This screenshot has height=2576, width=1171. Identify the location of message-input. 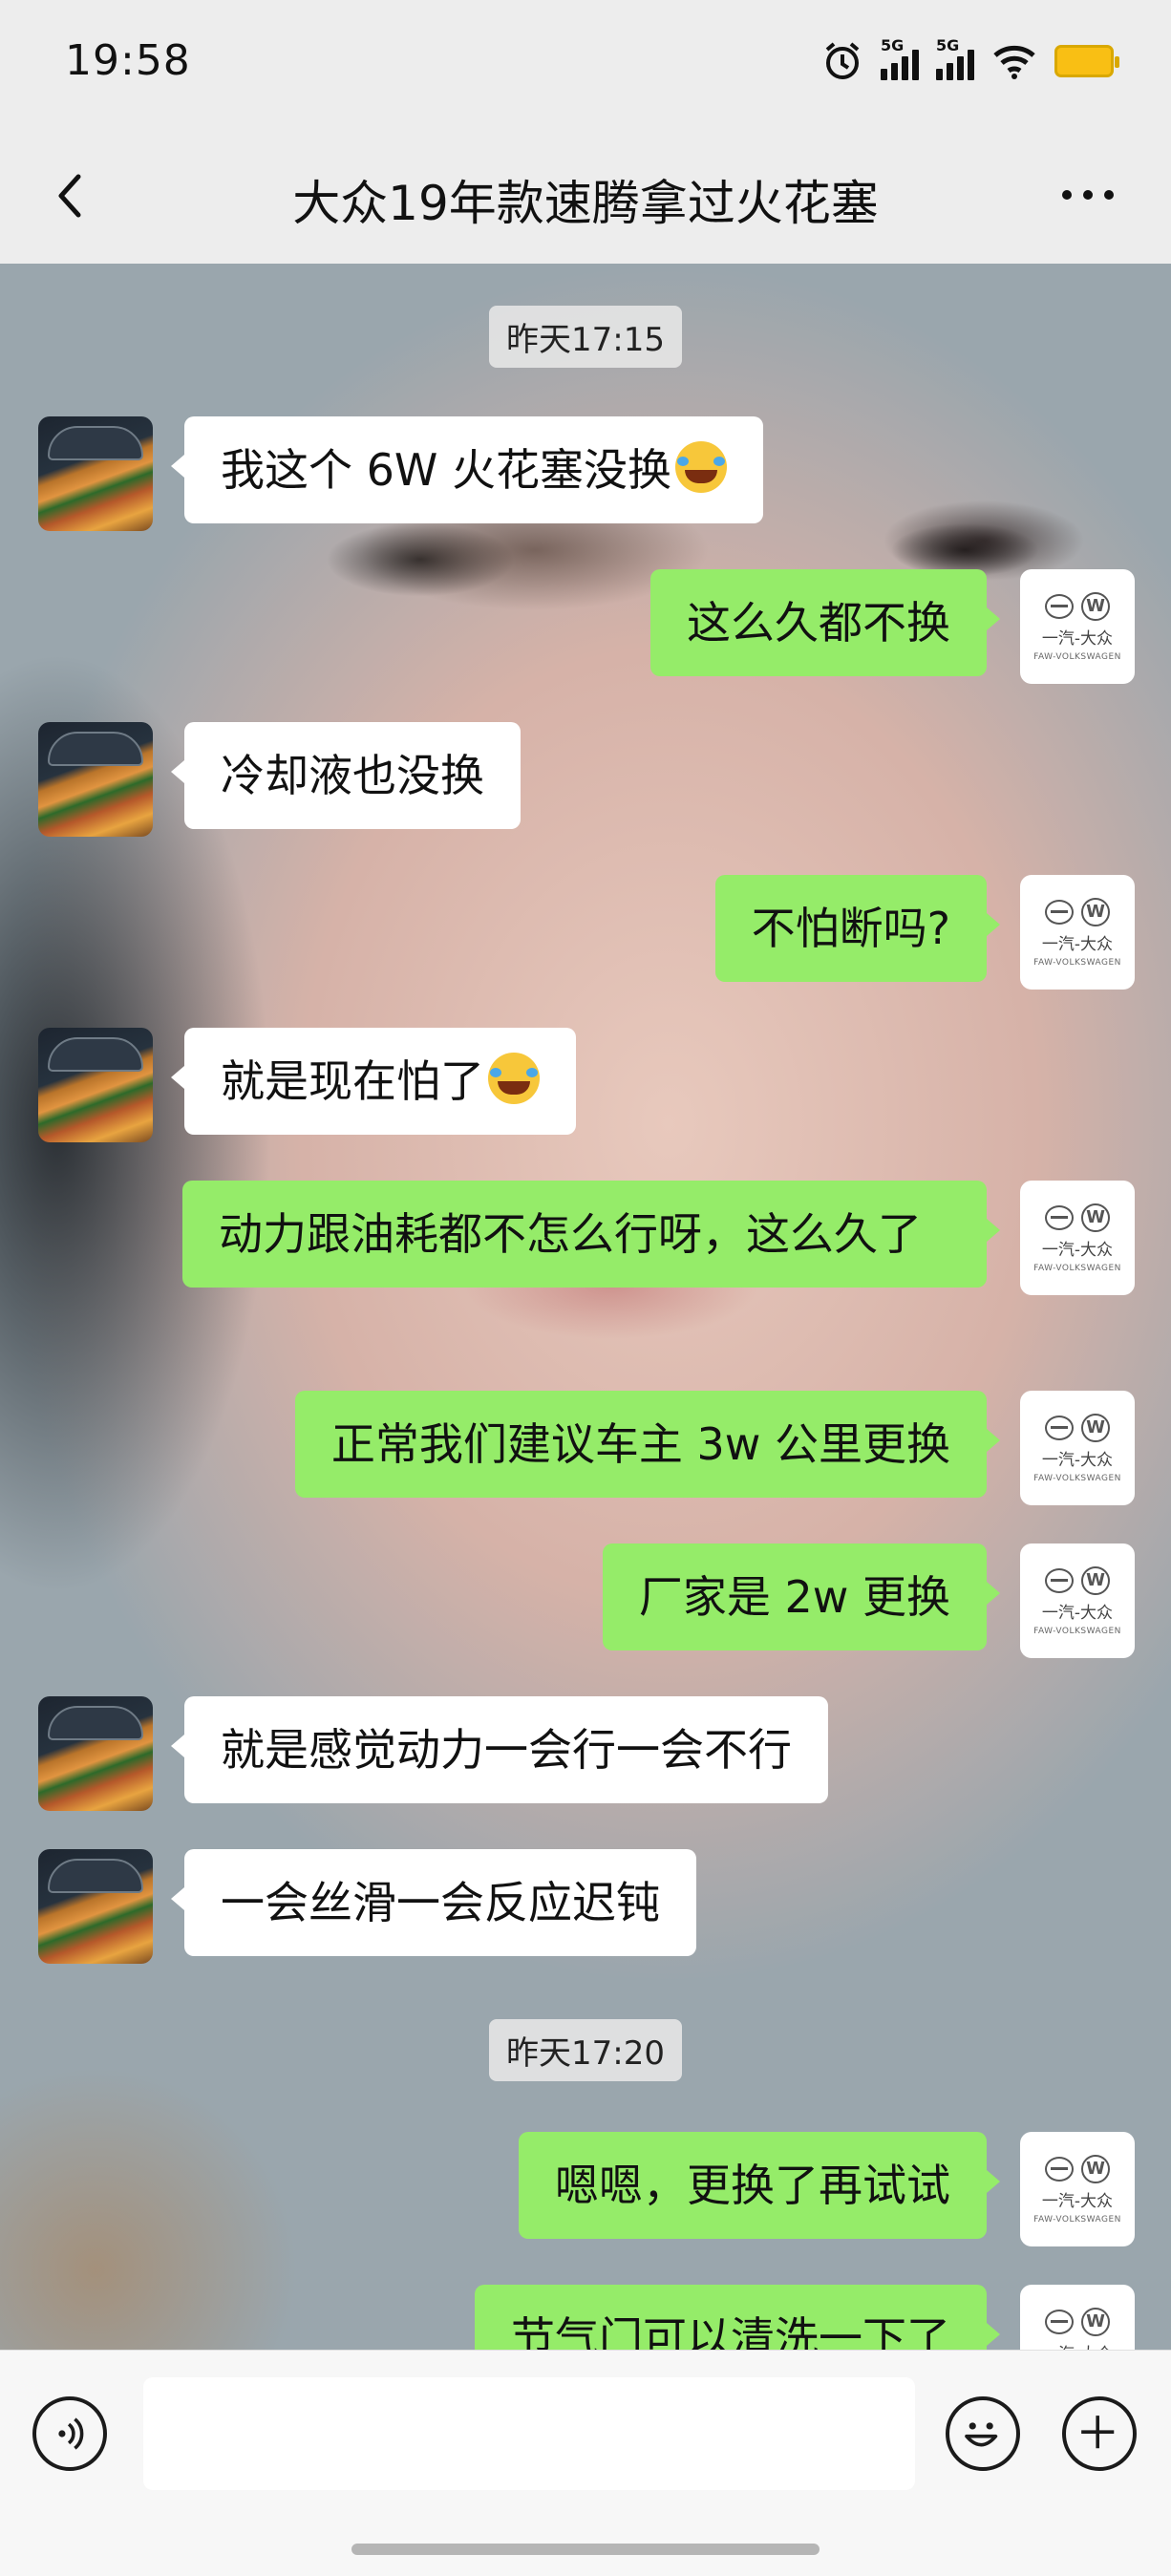
(529, 2433).